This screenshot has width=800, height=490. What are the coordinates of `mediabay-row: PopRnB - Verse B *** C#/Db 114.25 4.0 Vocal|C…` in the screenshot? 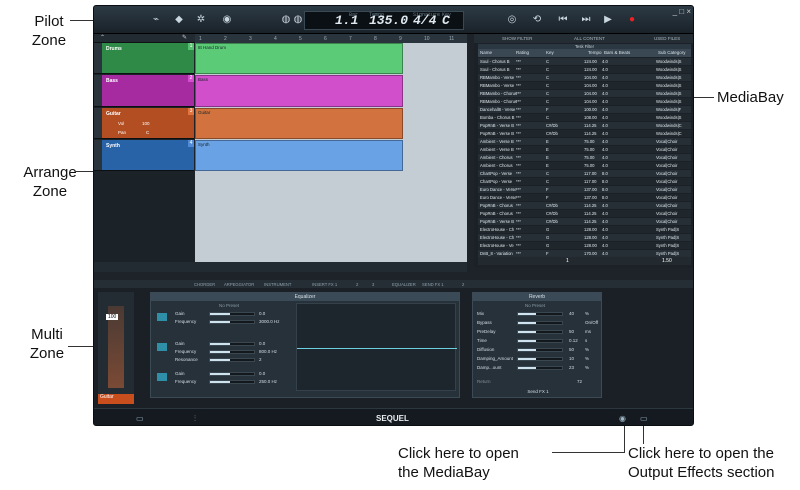 It's located at (584, 221).